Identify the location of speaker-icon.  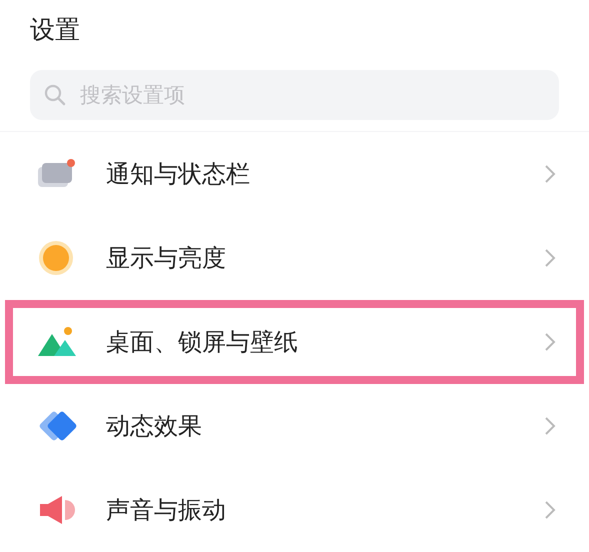
(58, 510).